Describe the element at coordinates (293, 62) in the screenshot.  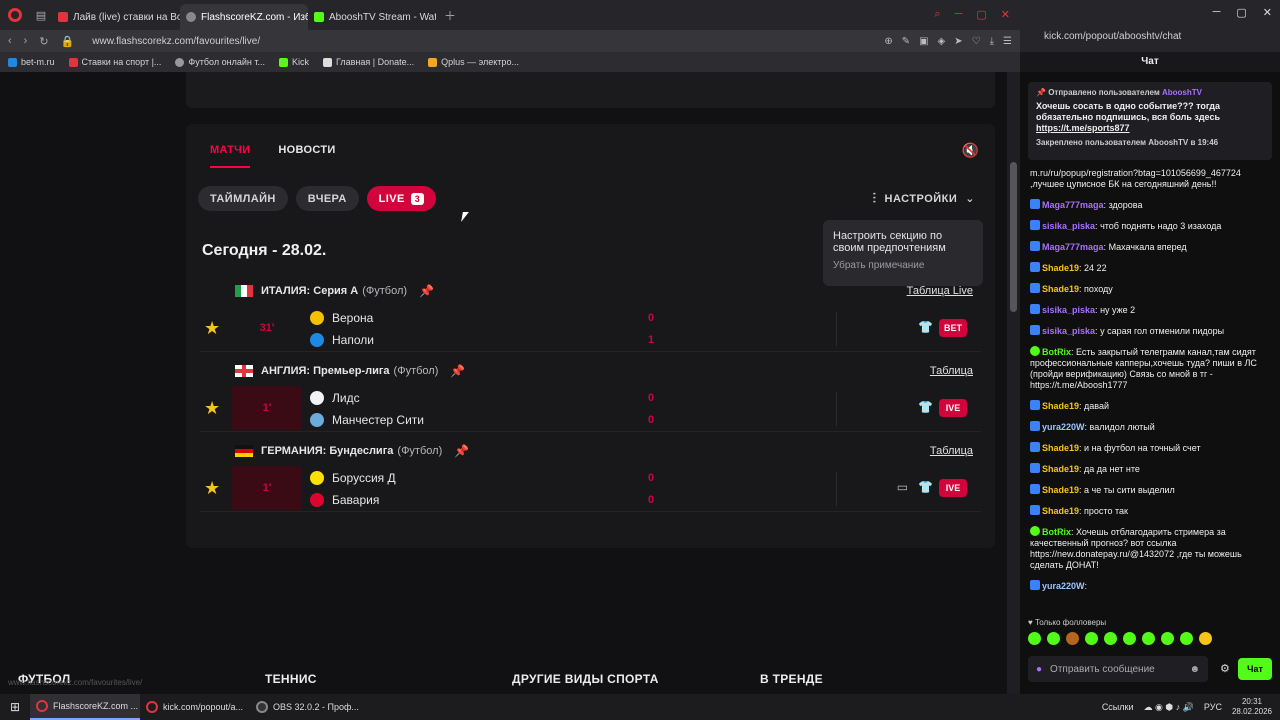
I see `bookmark-item: Kick` at that location.